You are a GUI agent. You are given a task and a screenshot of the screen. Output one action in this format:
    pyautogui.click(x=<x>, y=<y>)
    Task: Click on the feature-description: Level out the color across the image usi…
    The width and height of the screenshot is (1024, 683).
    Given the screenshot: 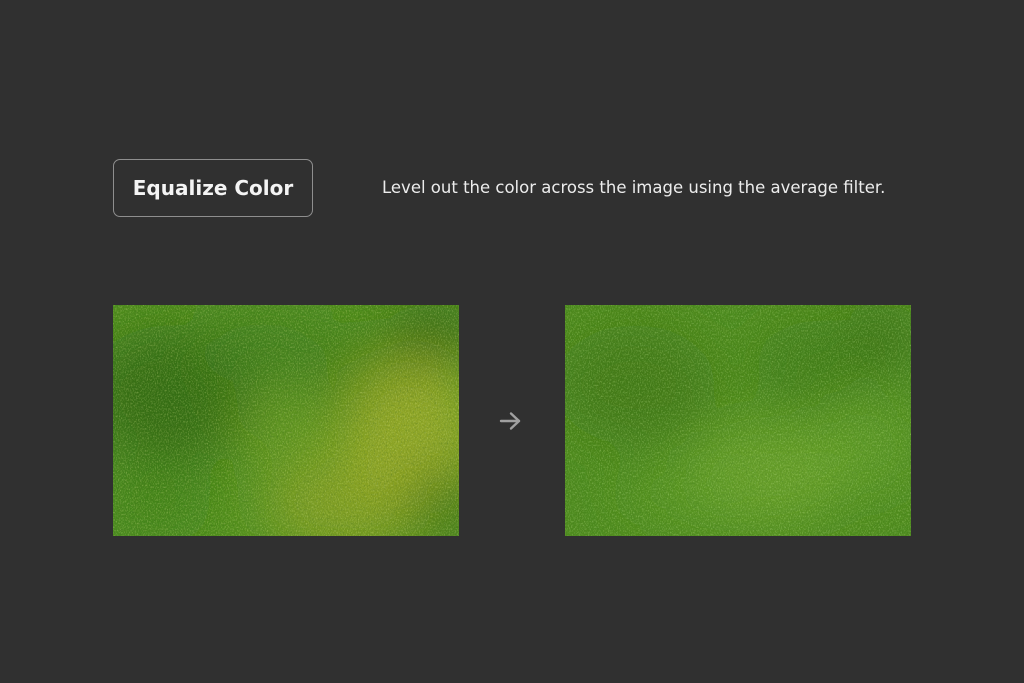 What is the action you would take?
    pyautogui.click(x=634, y=187)
    